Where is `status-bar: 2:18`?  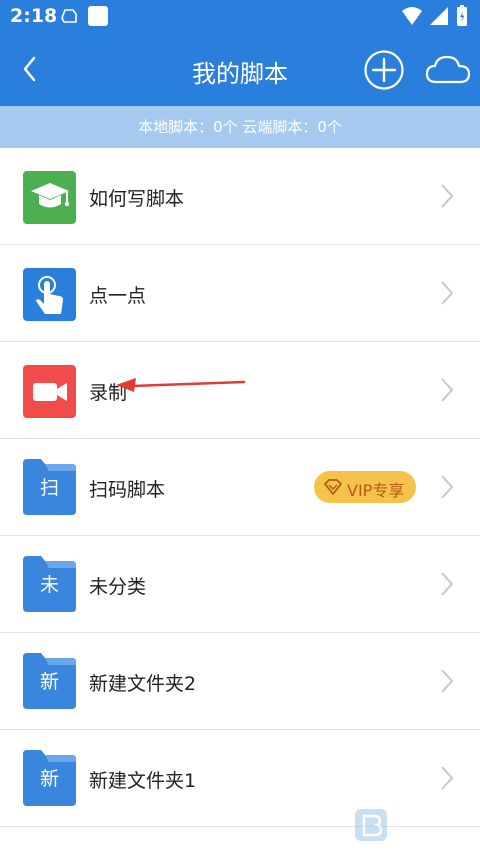
status-bar: 2:18 is located at coordinates (240, 17).